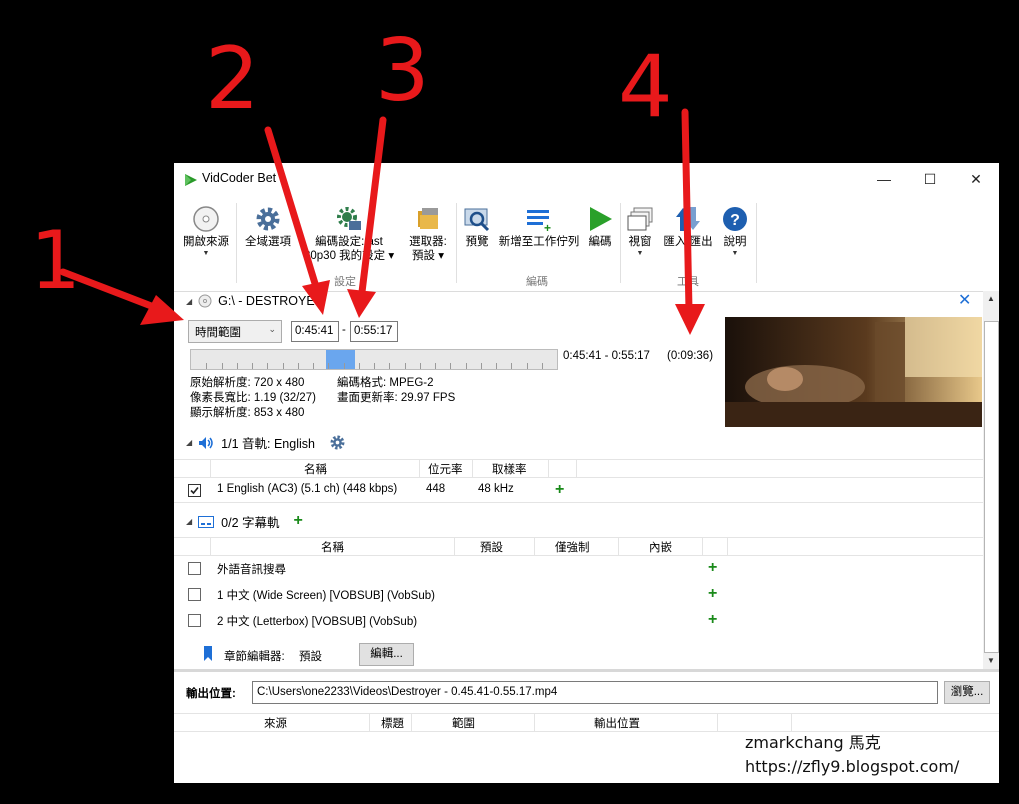  I want to click on annotation-number-4: 4, so click(645, 87).